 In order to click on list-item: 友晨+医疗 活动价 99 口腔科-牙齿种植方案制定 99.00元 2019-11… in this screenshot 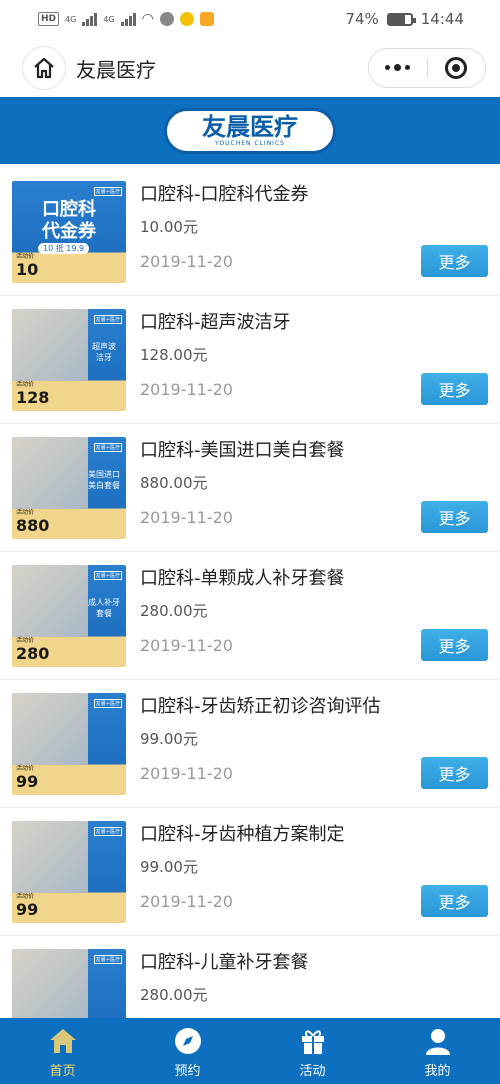, I will do `click(250, 872)`.